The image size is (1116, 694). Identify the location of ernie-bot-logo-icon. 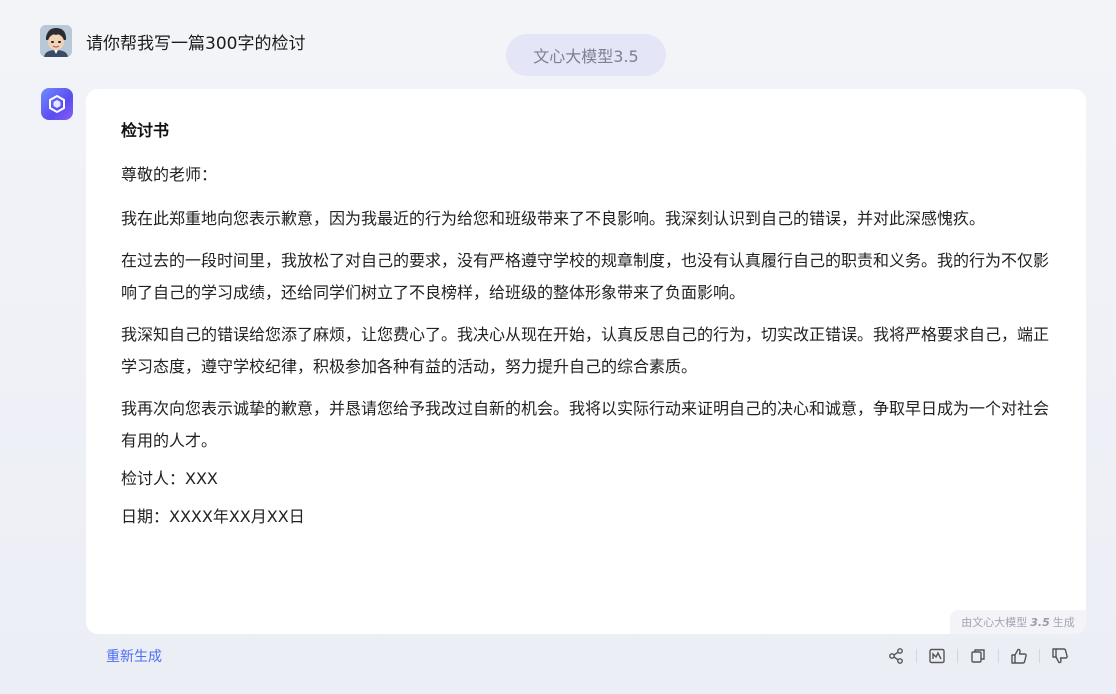
(57, 104).